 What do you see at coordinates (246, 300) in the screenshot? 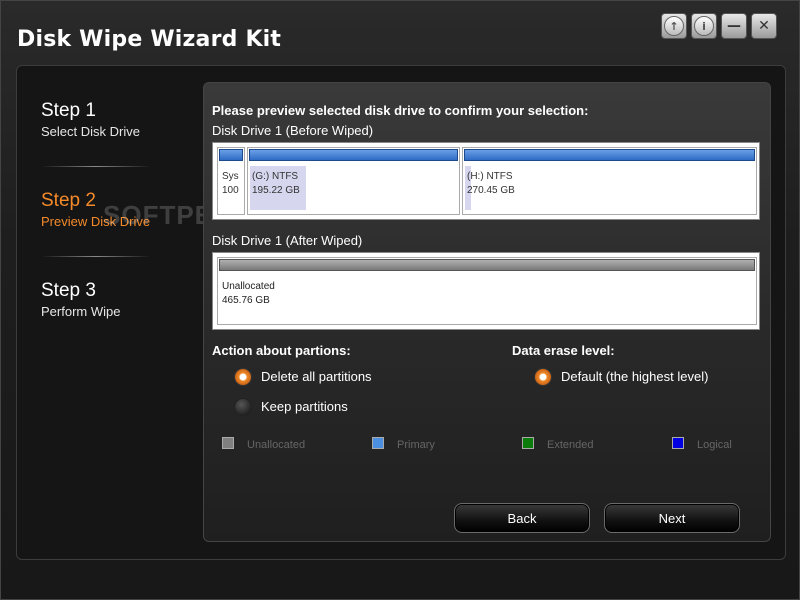
I see `partition-size: 465.76 GB` at bounding box center [246, 300].